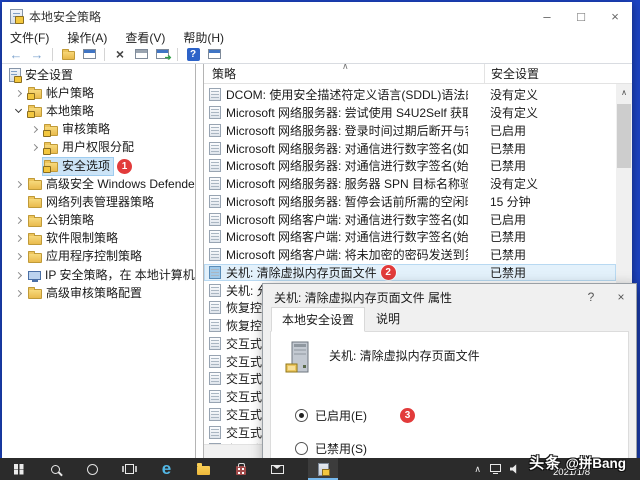  Describe the element at coordinates (317, 16) in the screenshot. I see `title-bar: 本地安全策略 – □ ×` at that location.